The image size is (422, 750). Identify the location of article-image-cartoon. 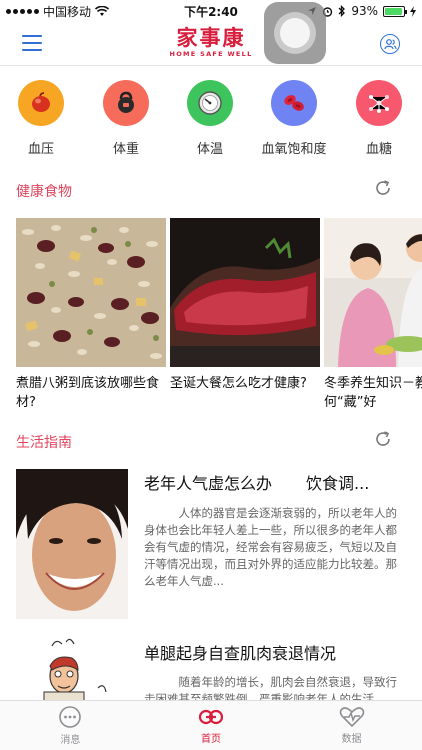
(72, 669).